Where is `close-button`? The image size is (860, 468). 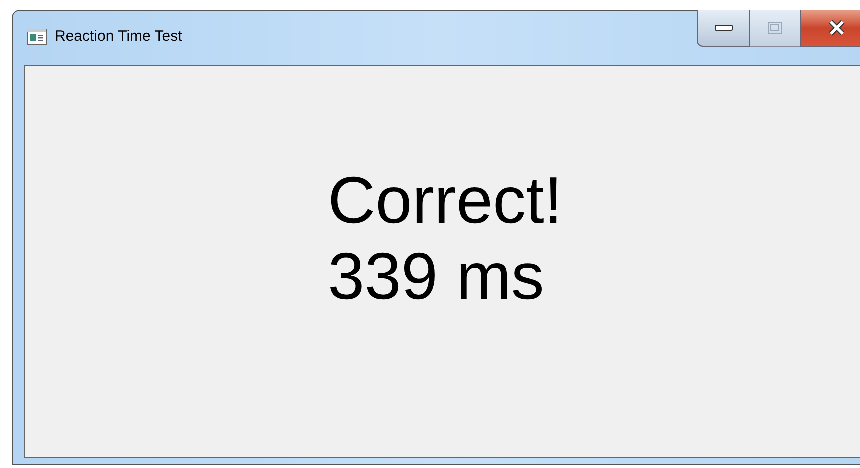 close-button is located at coordinates (830, 28).